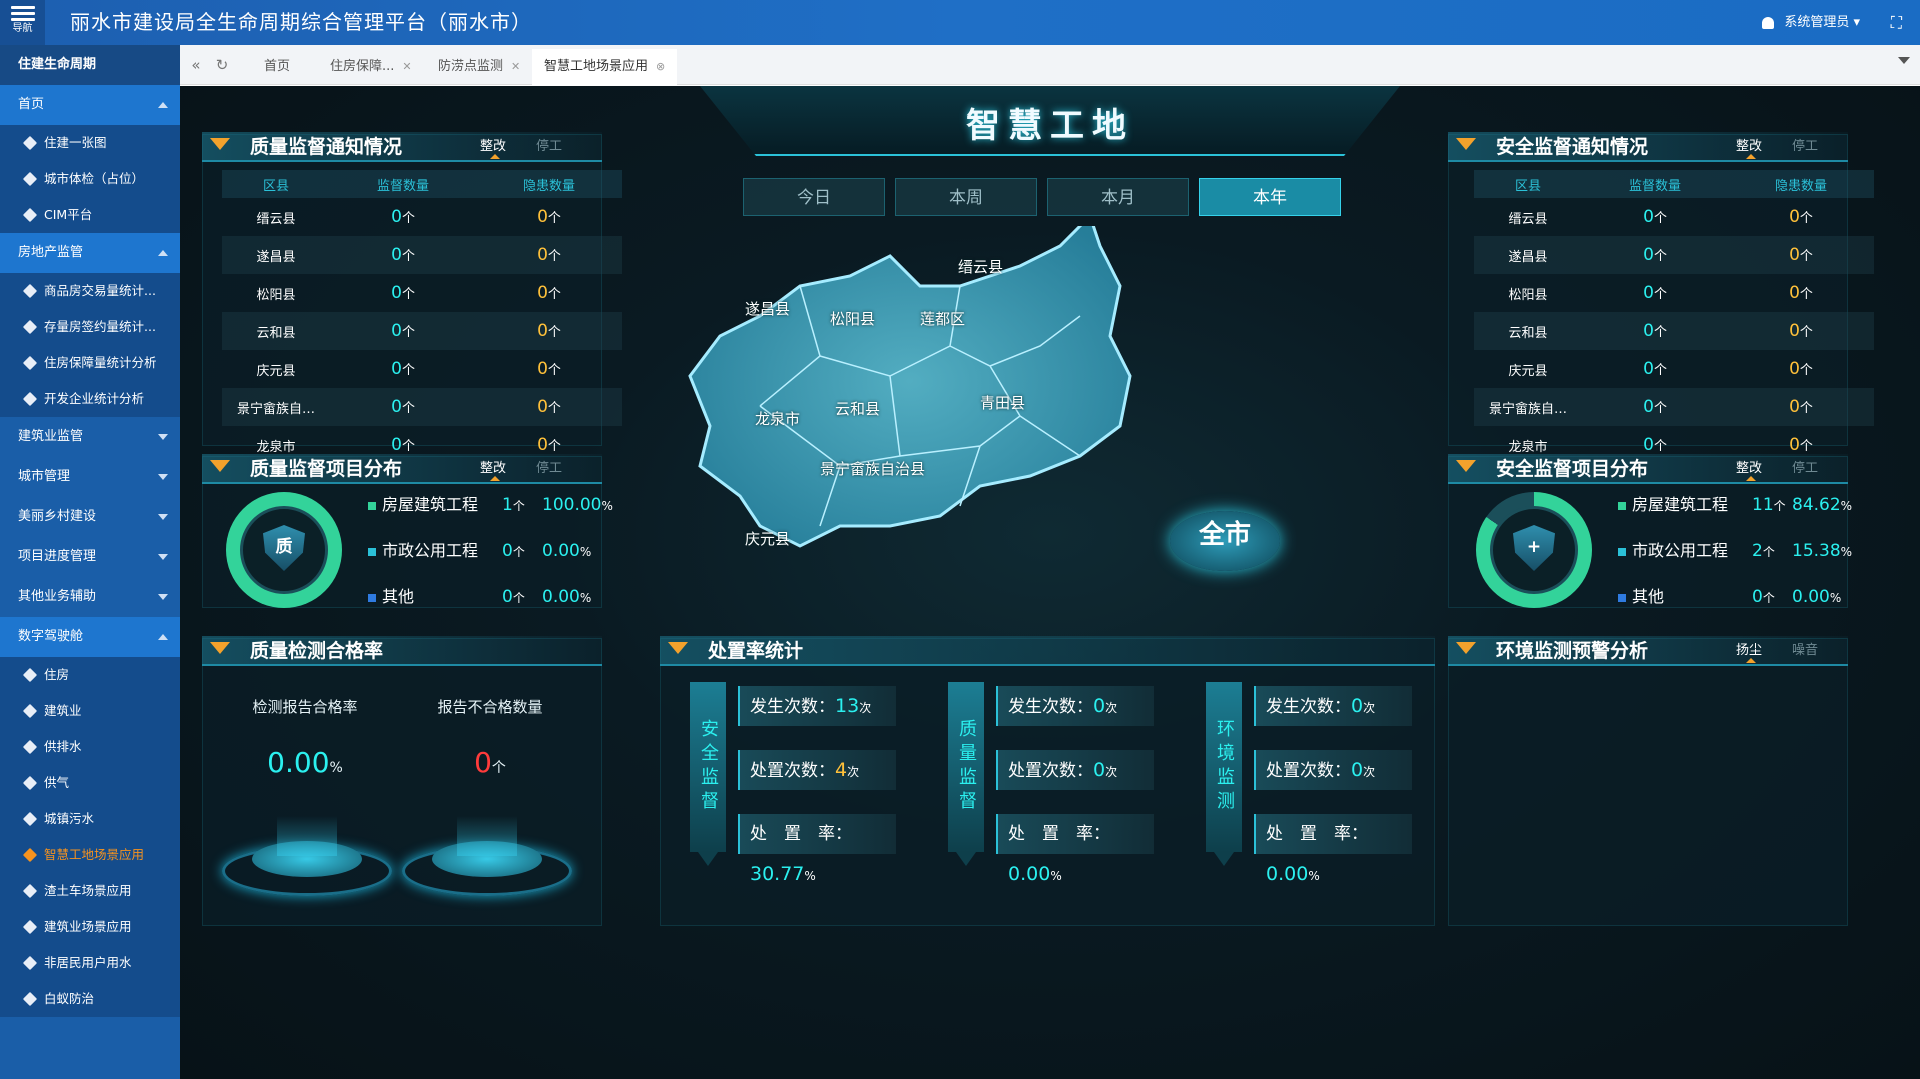 The image size is (1920, 1079). I want to click on app-title: 丽水市建设局全生命周期综合管理平台（丽水市）, so click(301, 22).